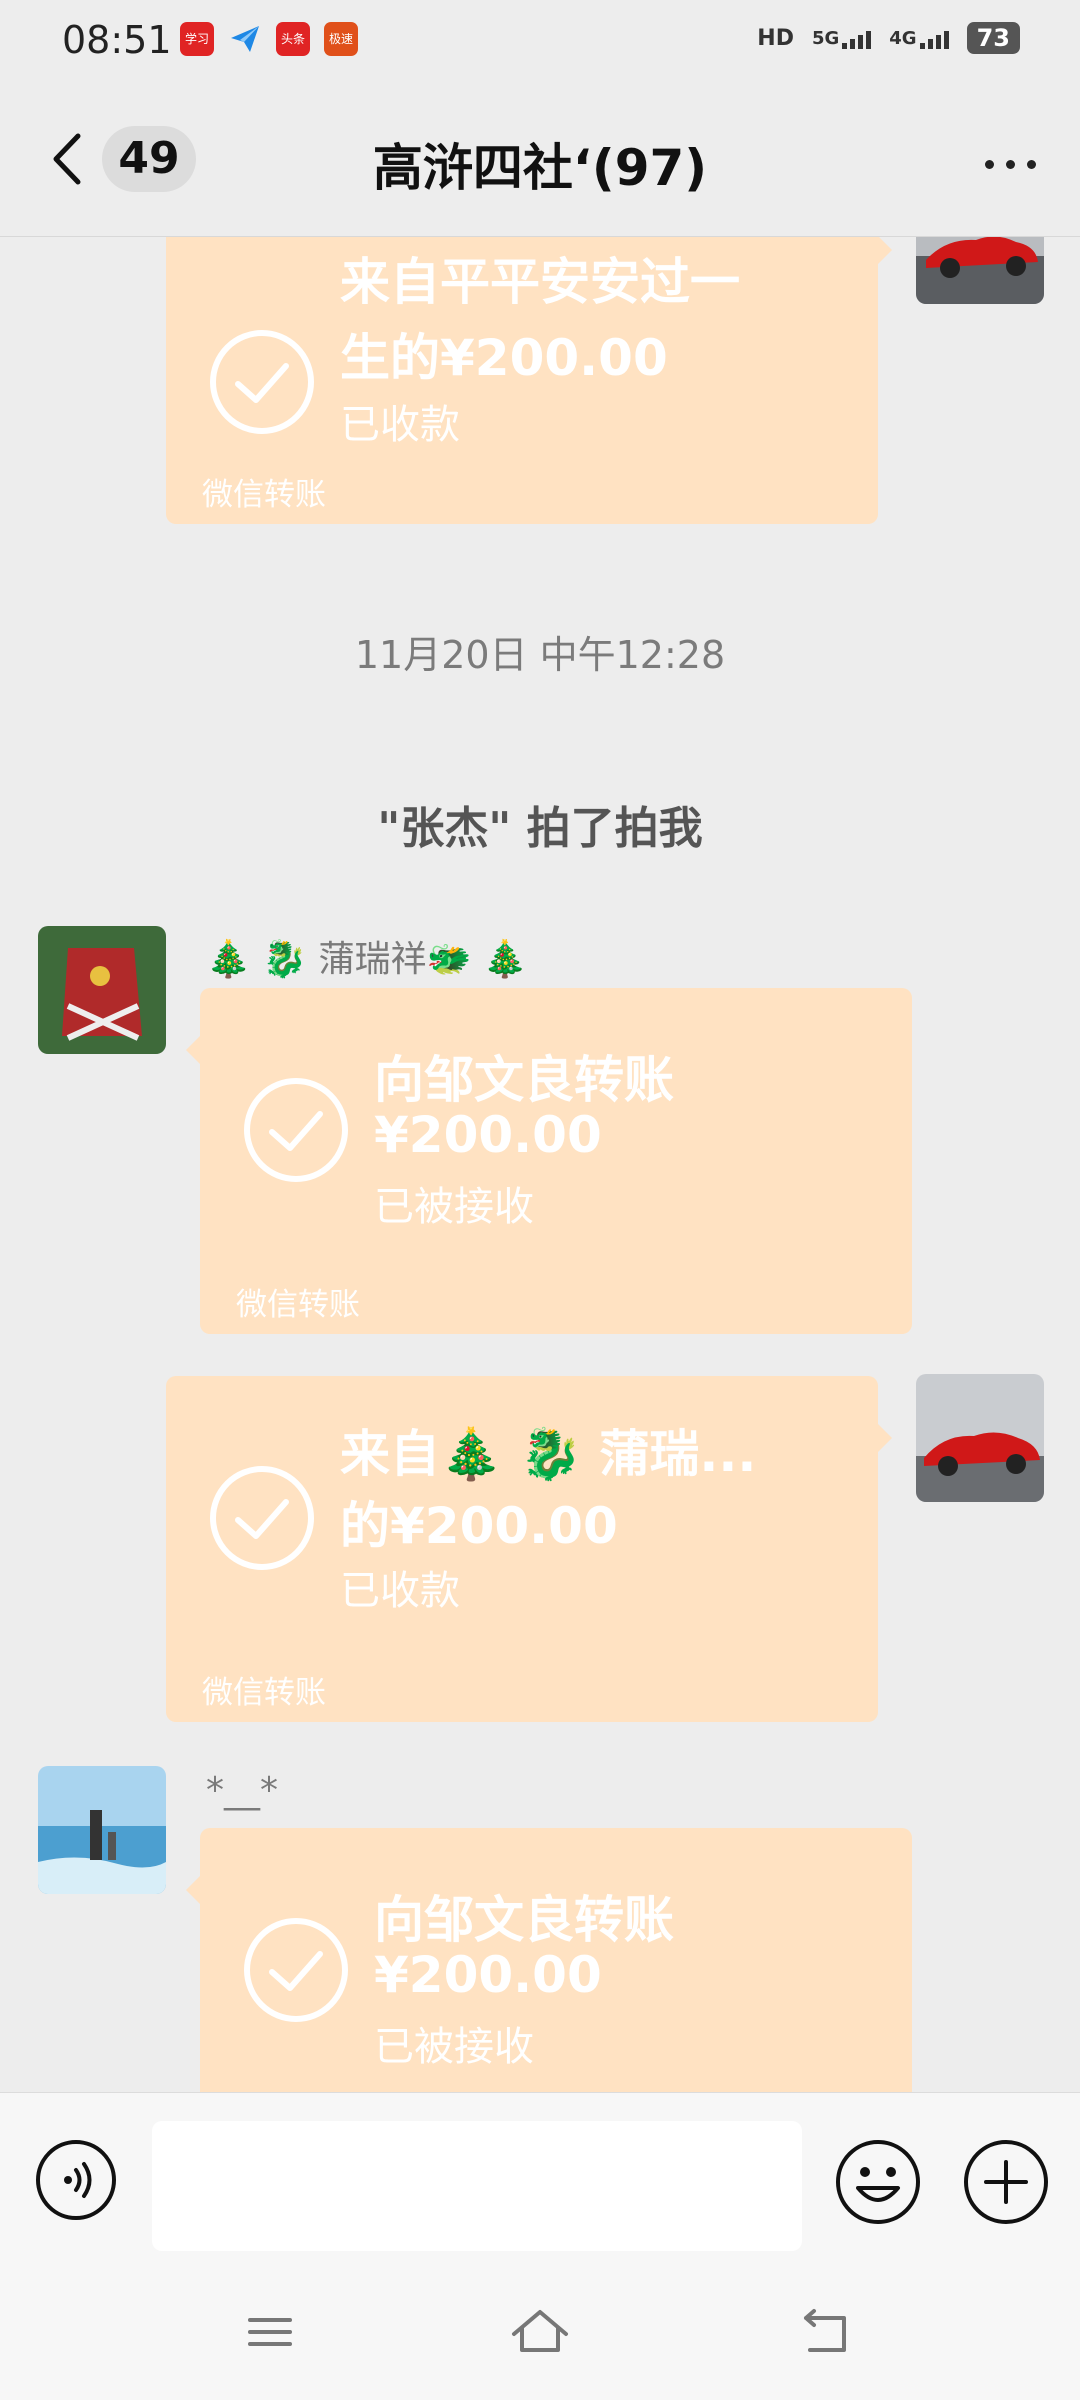 The height and width of the screenshot is (2400, 1080). I want to click on voice-icon, so click(76, 2180).